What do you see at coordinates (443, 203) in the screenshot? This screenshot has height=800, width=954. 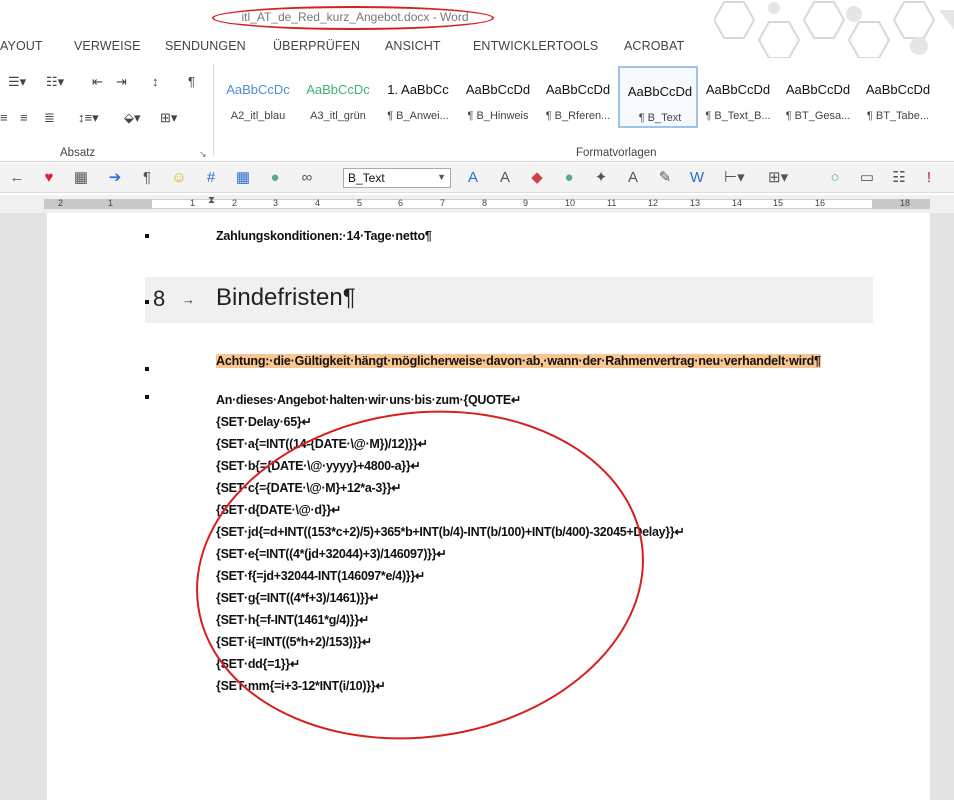 I see `ruler-number: 7` at bounding box center [443, 203].